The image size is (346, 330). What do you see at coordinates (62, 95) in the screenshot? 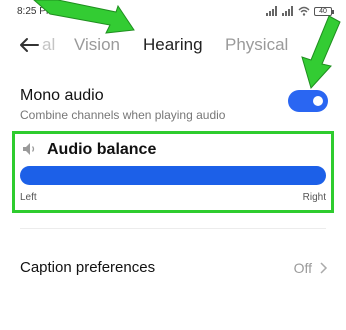
I see `mono-audio-title: Mono audio` at bounding box center [62, 95].